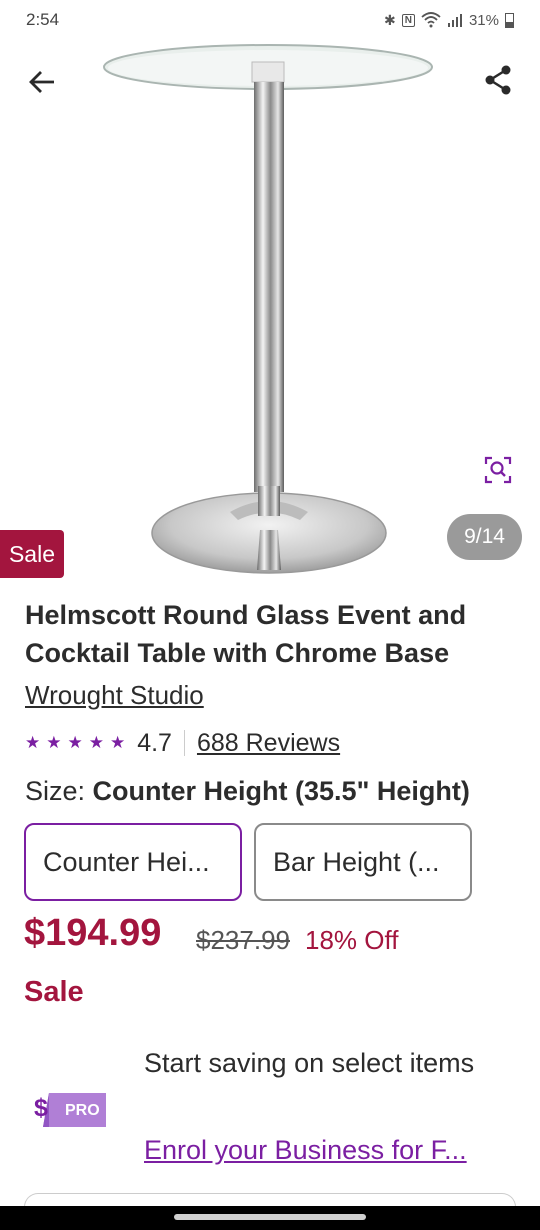 The width and height of the screenshot is (540, 1230). I want to click on star-rating-icon: ★★★★★, so click(78, 742).